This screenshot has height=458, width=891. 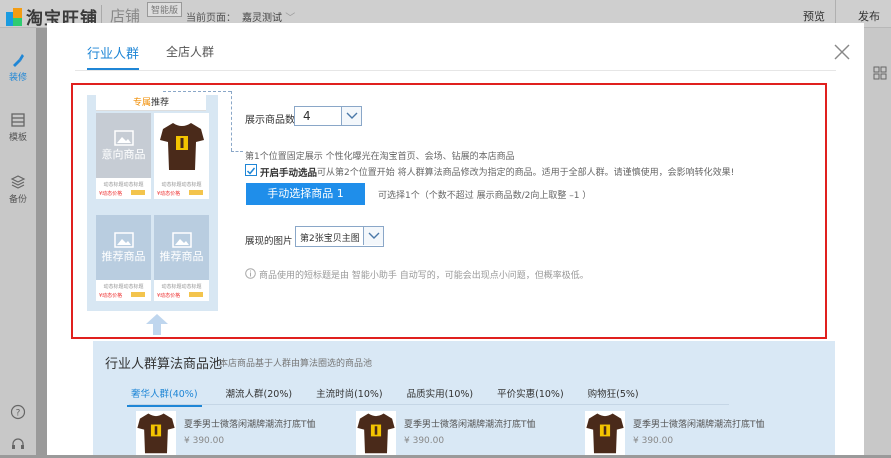 What do you see at coordinates (18, 182) in the screenshot?
I see `layers-icon` at bounding box center [18, 182].